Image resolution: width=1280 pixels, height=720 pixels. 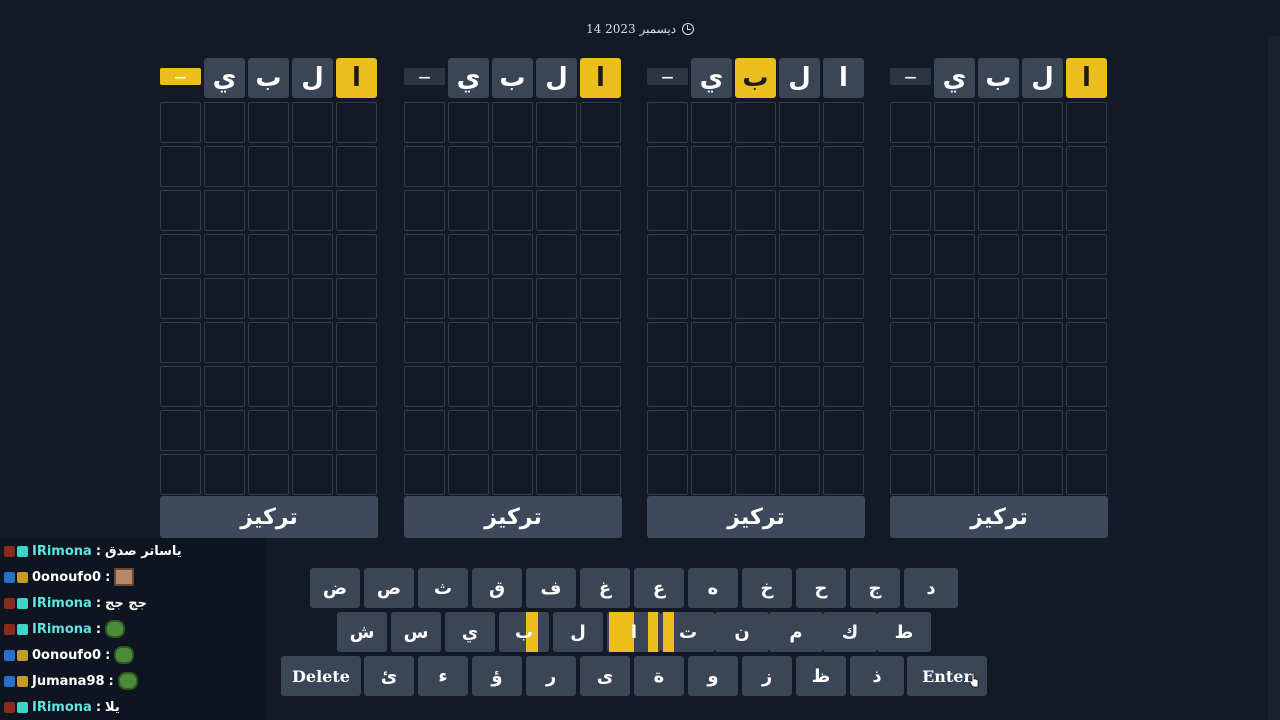 What do you see at coordinates (9, 603) in the screenshot?
I see `moderator-badge-icon` at bounding box center [9, 603].